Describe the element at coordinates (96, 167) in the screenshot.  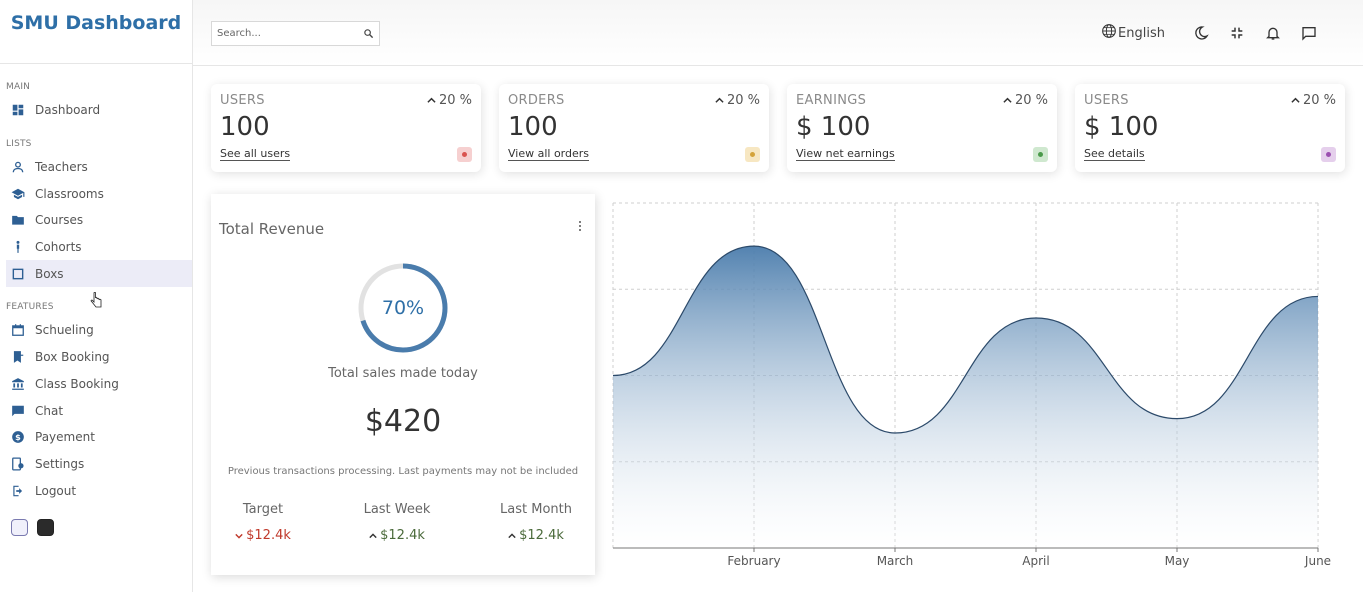
I see `sidebar-item-teachers: Teachers` at that location.